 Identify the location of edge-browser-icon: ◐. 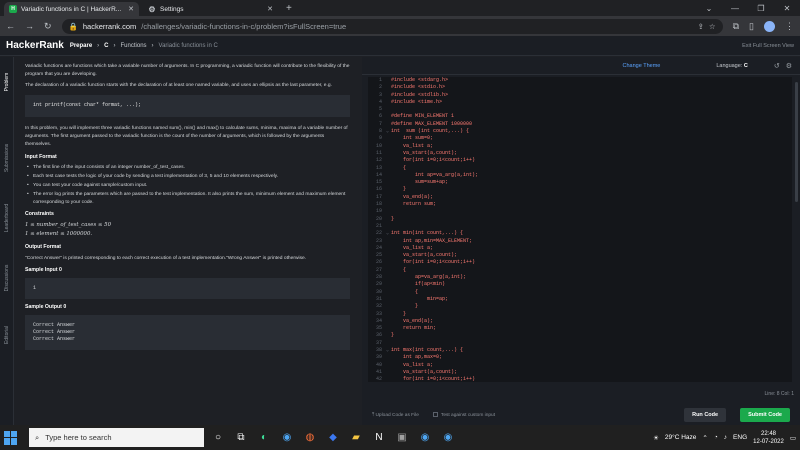
(264, 438).